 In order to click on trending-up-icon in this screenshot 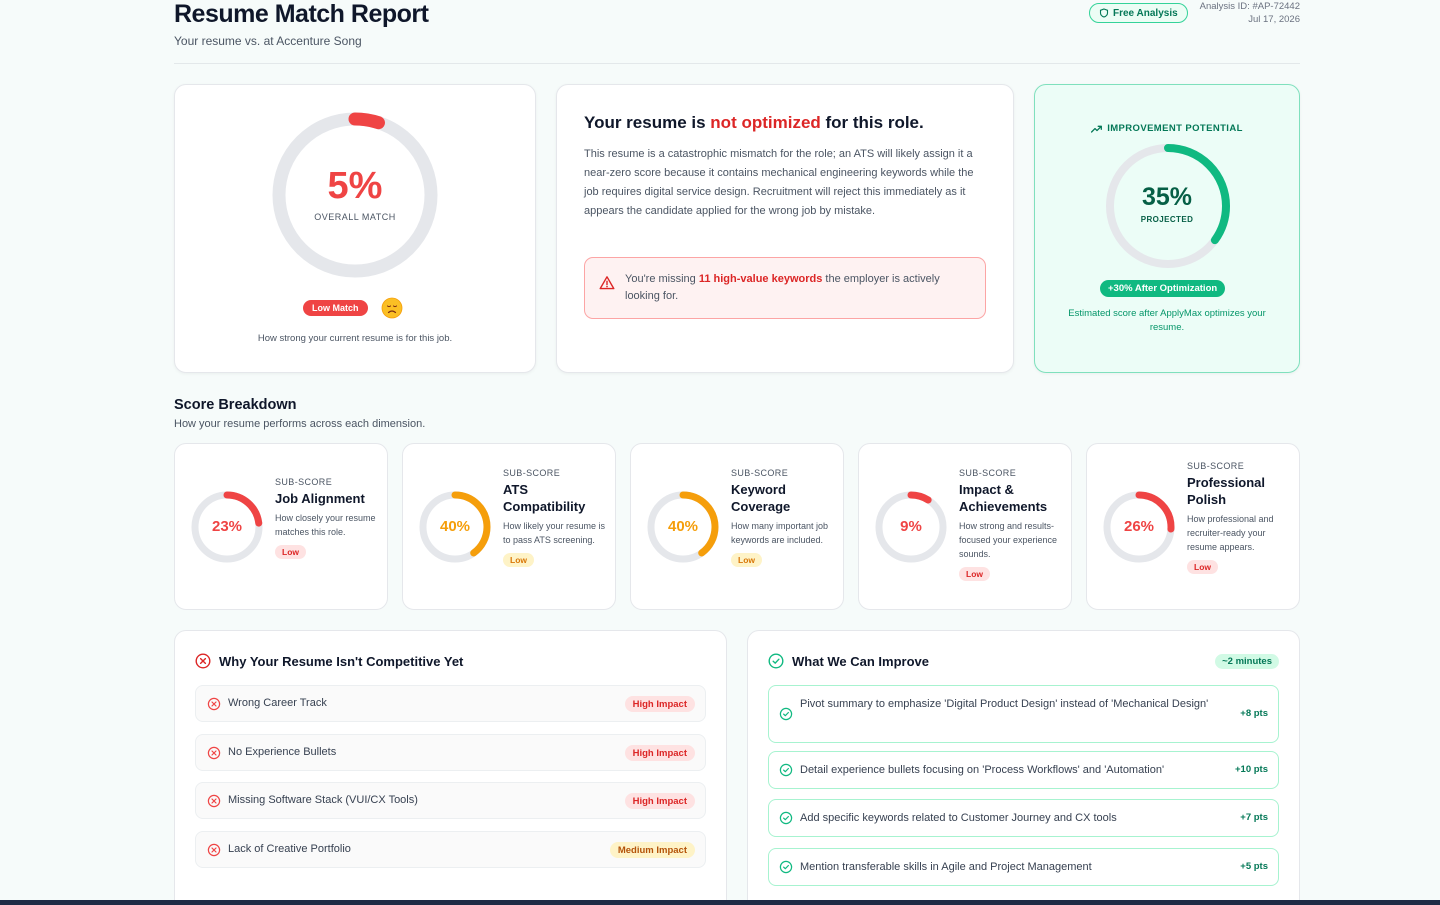, I will do `click(1097, 129)`.